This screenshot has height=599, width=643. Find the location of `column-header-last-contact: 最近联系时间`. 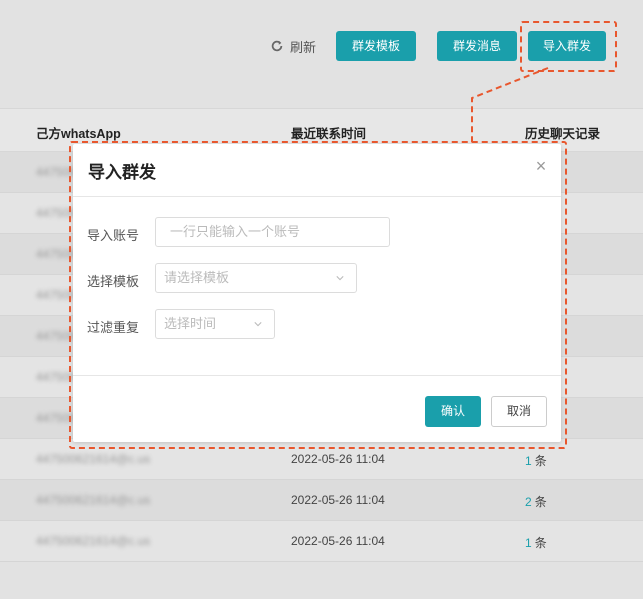

column-header-last-contact: 最近联系时间 is located at coordinates (329, 134).